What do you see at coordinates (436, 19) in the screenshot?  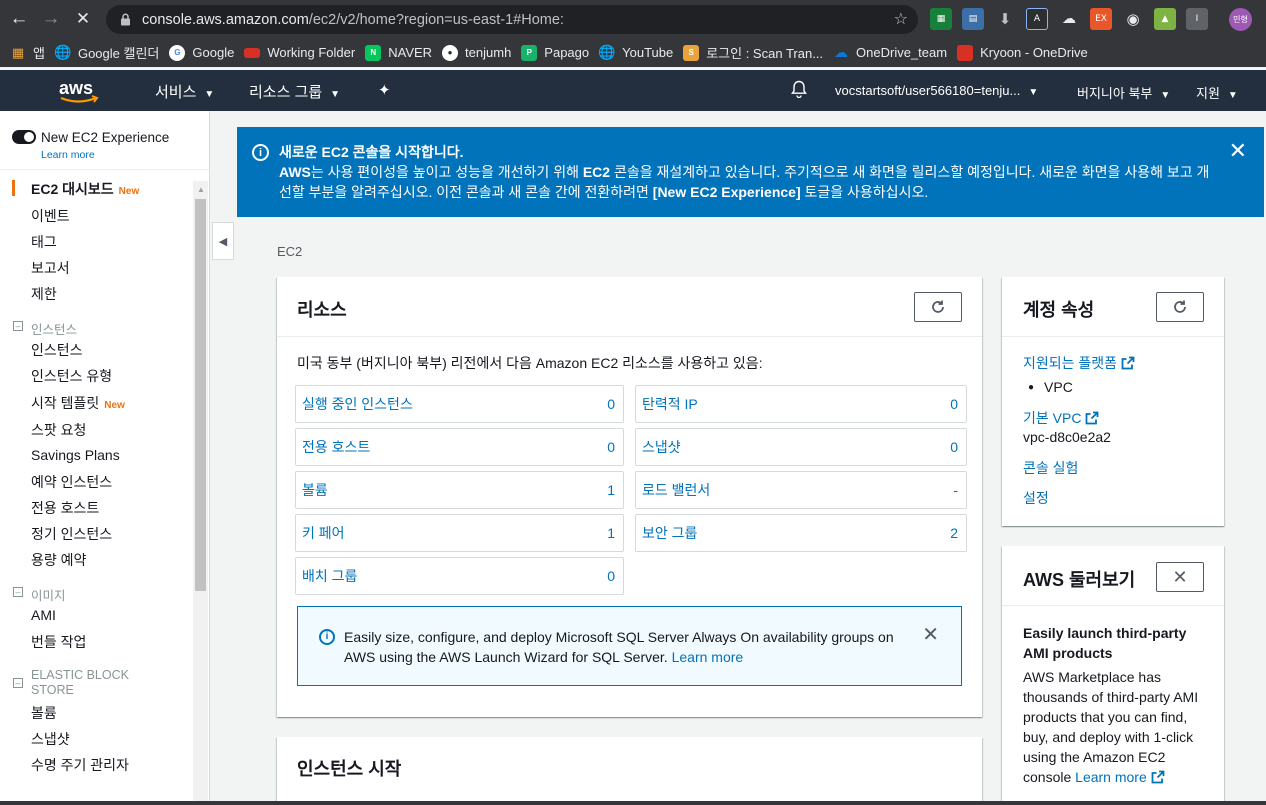 I see `url-path: /ec2/v2/home?region=us-east-1#Home:` at bounding box center [436, 19].